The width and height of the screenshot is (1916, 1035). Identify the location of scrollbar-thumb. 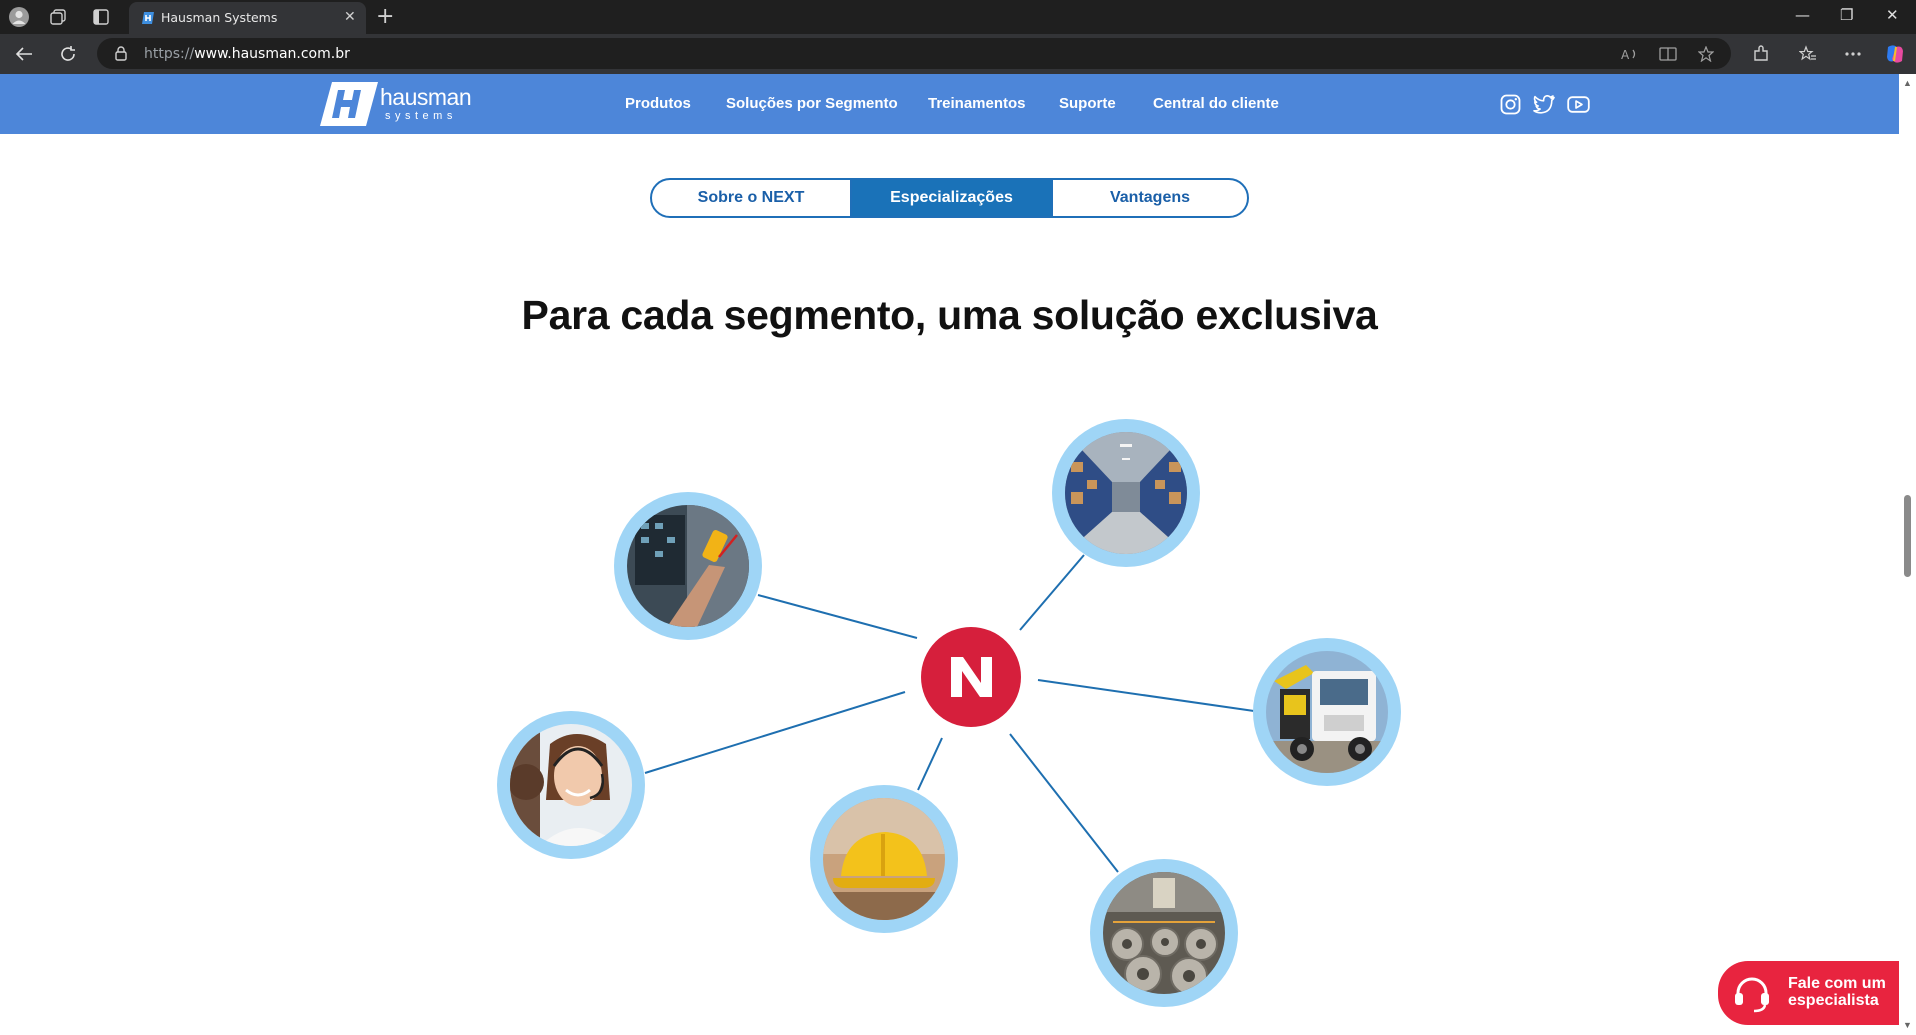
(1907, 536).